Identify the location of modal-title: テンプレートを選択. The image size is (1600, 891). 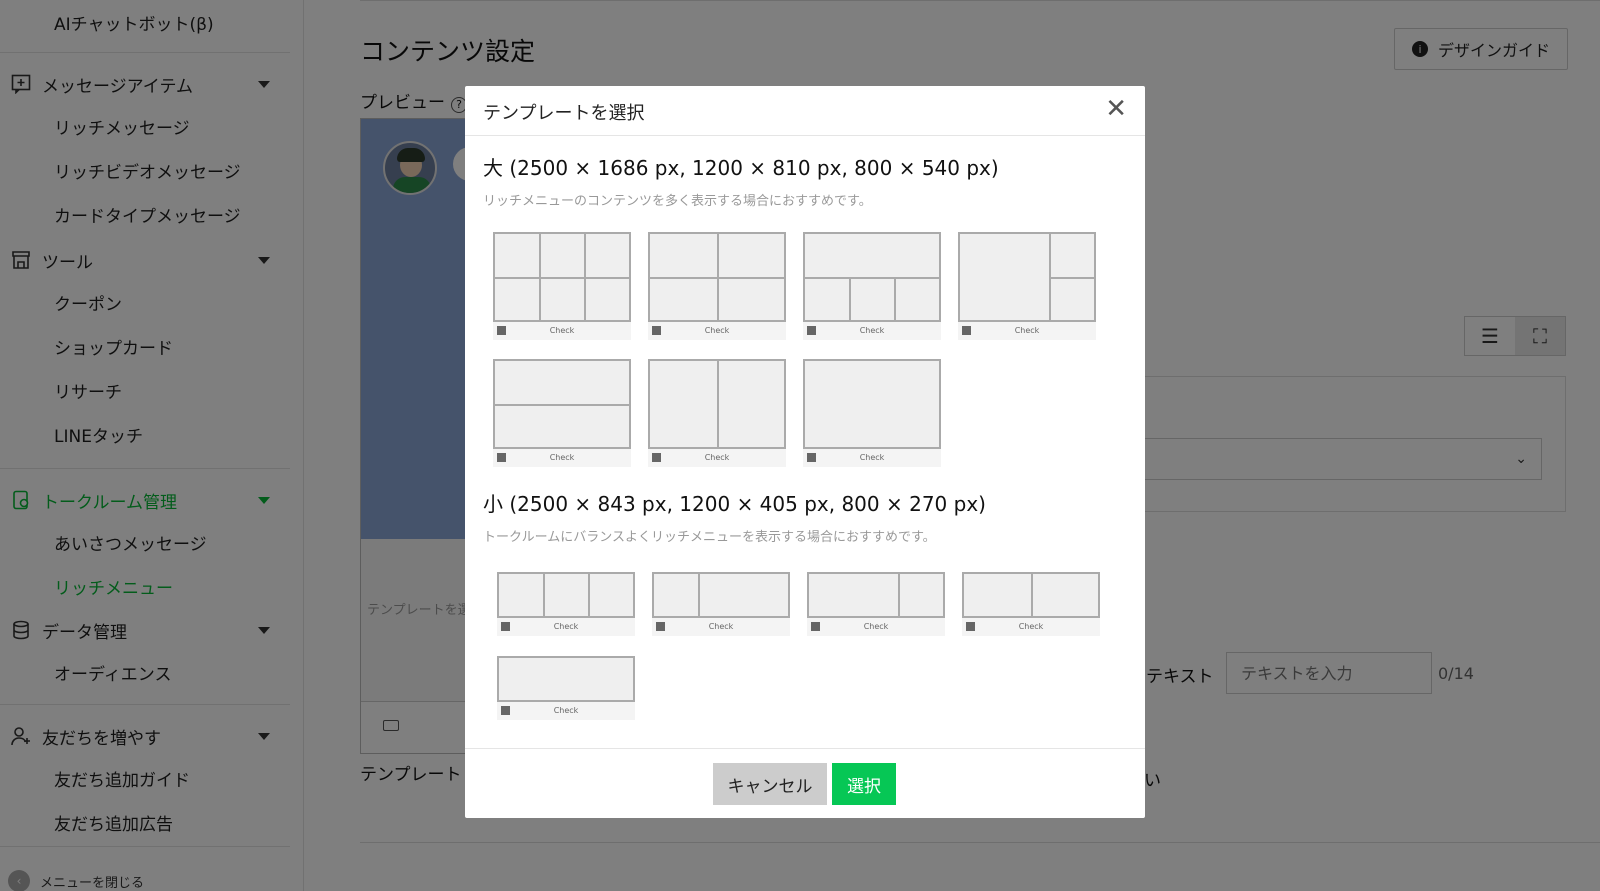
(564, 113).